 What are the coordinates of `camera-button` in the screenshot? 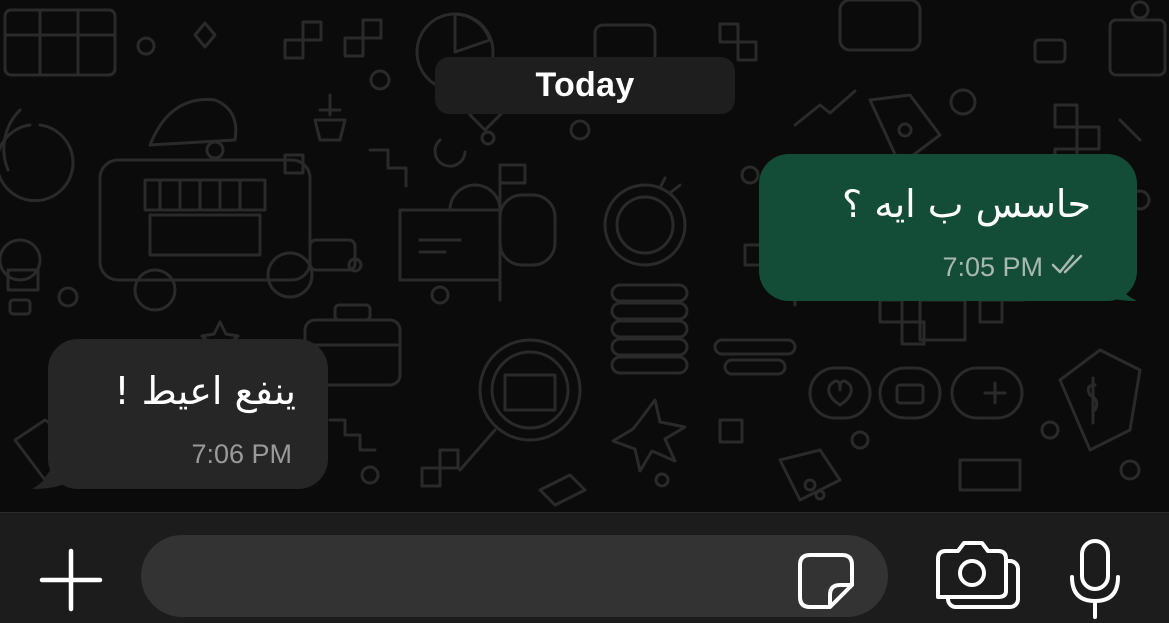 It's located at (979, 576).